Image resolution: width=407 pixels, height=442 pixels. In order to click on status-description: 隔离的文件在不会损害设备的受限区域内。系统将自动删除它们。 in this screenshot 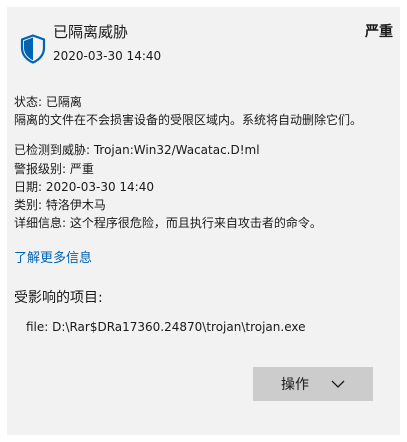, I will do `click(188, 120)`.